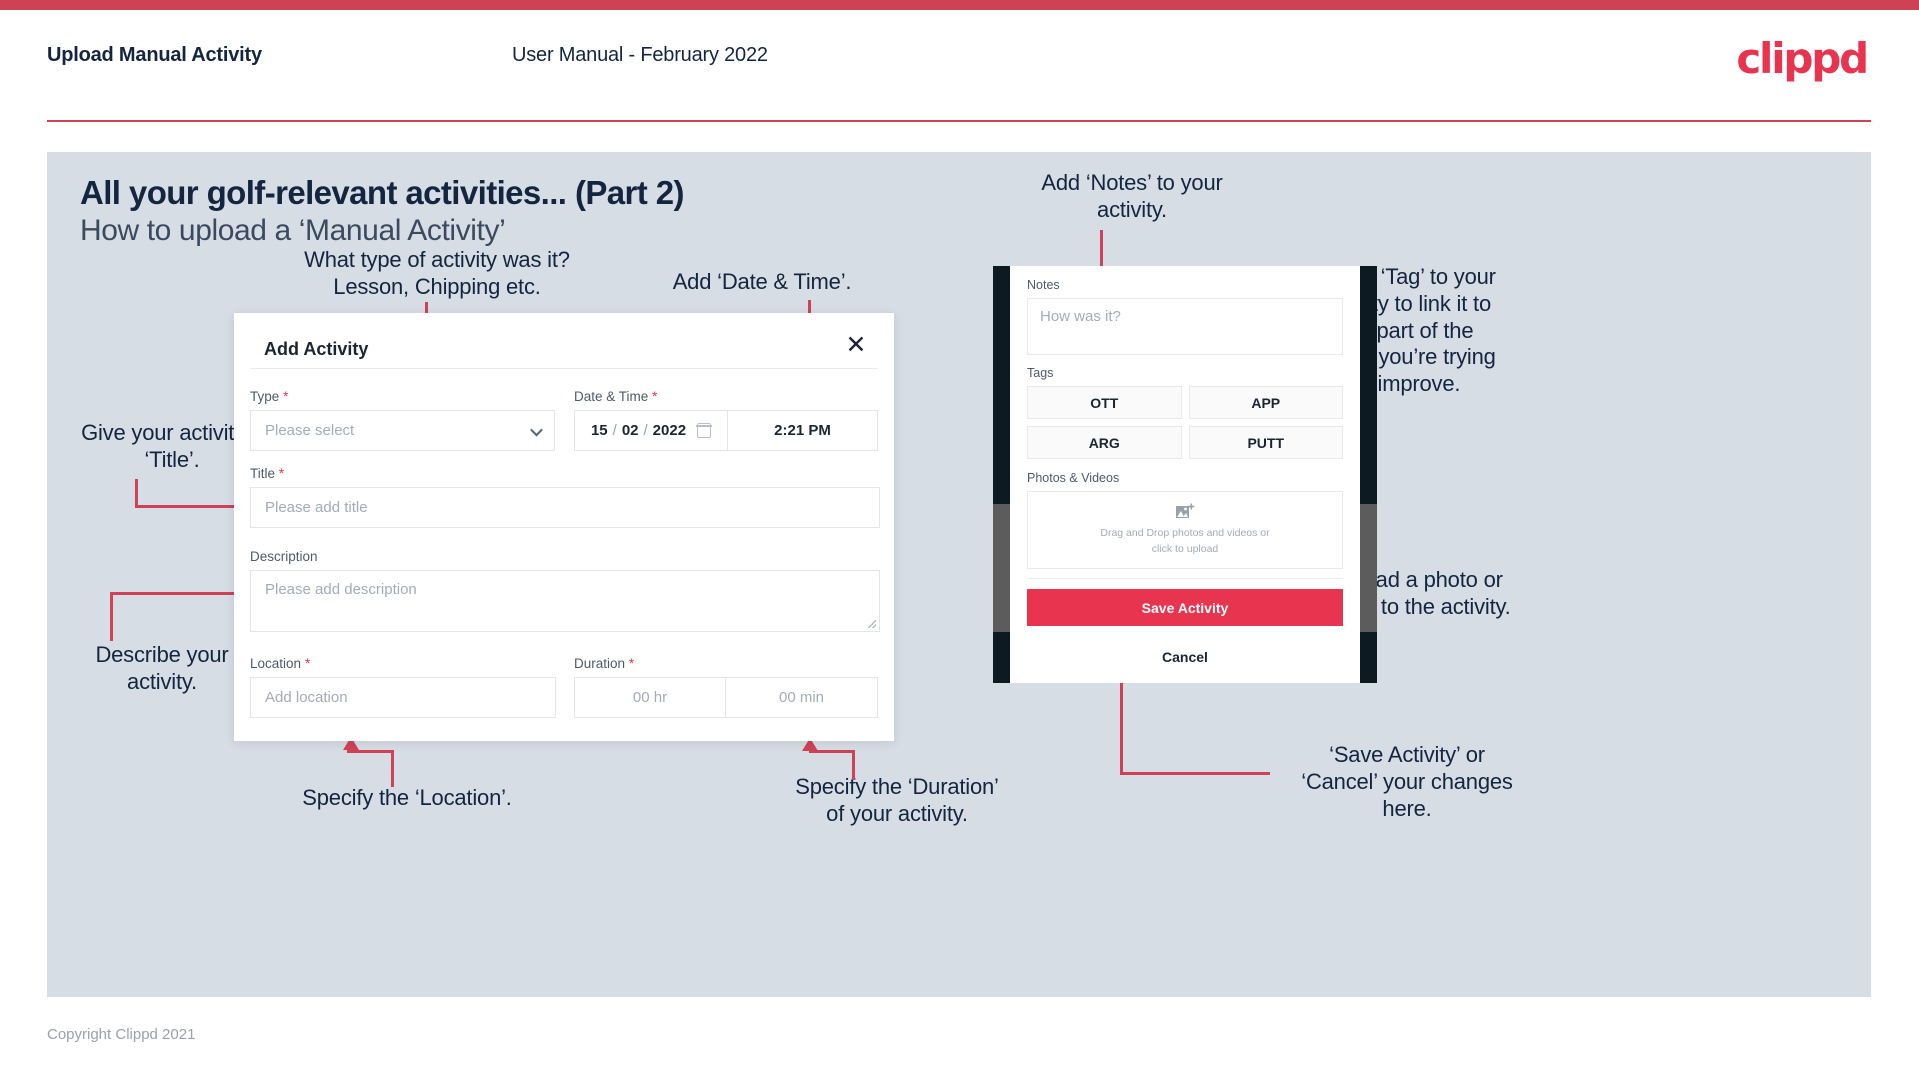 The height and width of the screenshot is (1079, 1919). What do you see at coordinates (1185, 657) in the screenshot?
I see `cancel-button: Cancel` at bounding box center [1185, 657].